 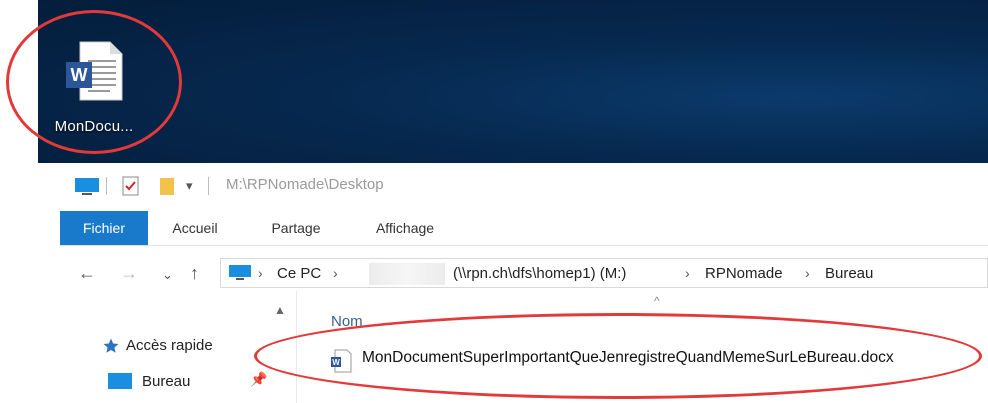 I want to click on tab-affichage: Affichage, so click(x=405, y=228).